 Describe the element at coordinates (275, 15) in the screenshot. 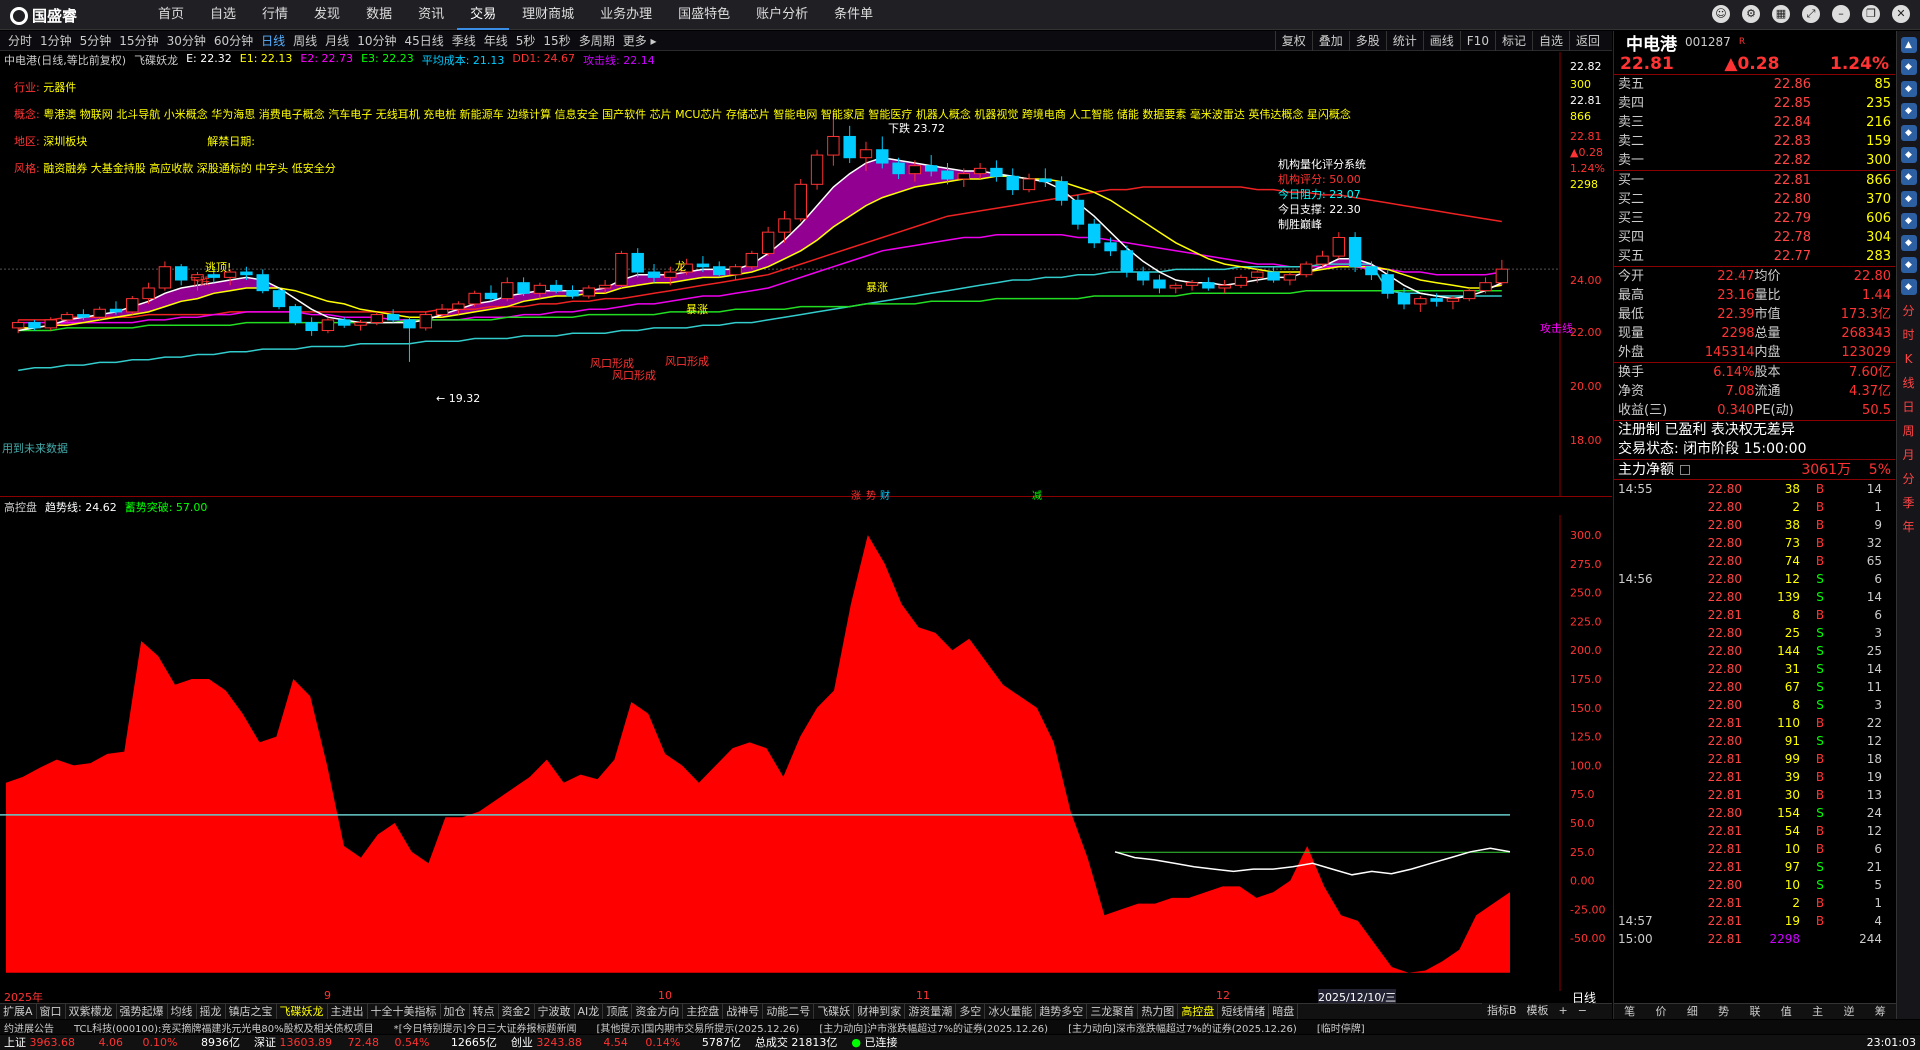

I see `menu-2: 行情` at that location.